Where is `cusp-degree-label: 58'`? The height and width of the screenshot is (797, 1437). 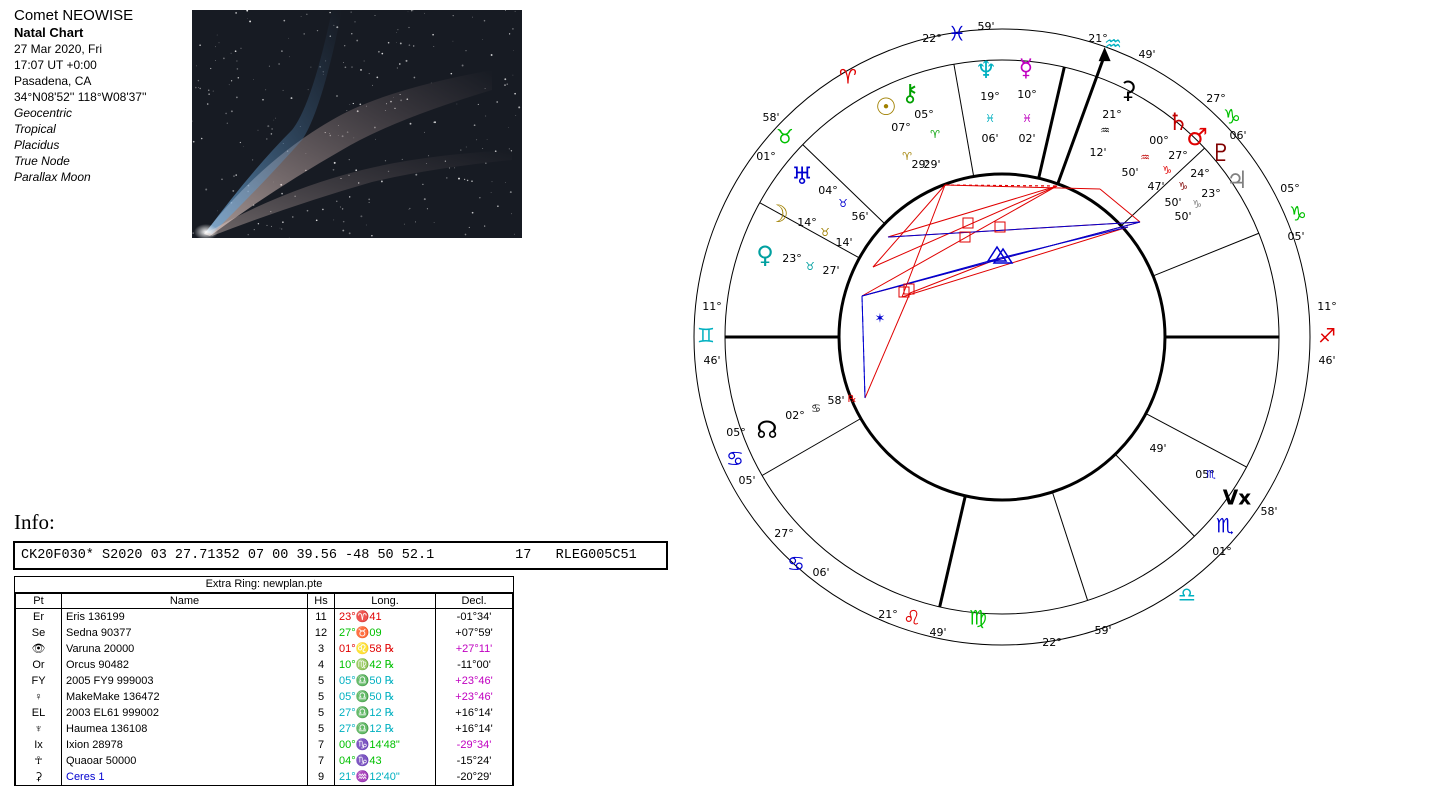 cusp-degree-label: 58' is located at coordinates (1268, 511).